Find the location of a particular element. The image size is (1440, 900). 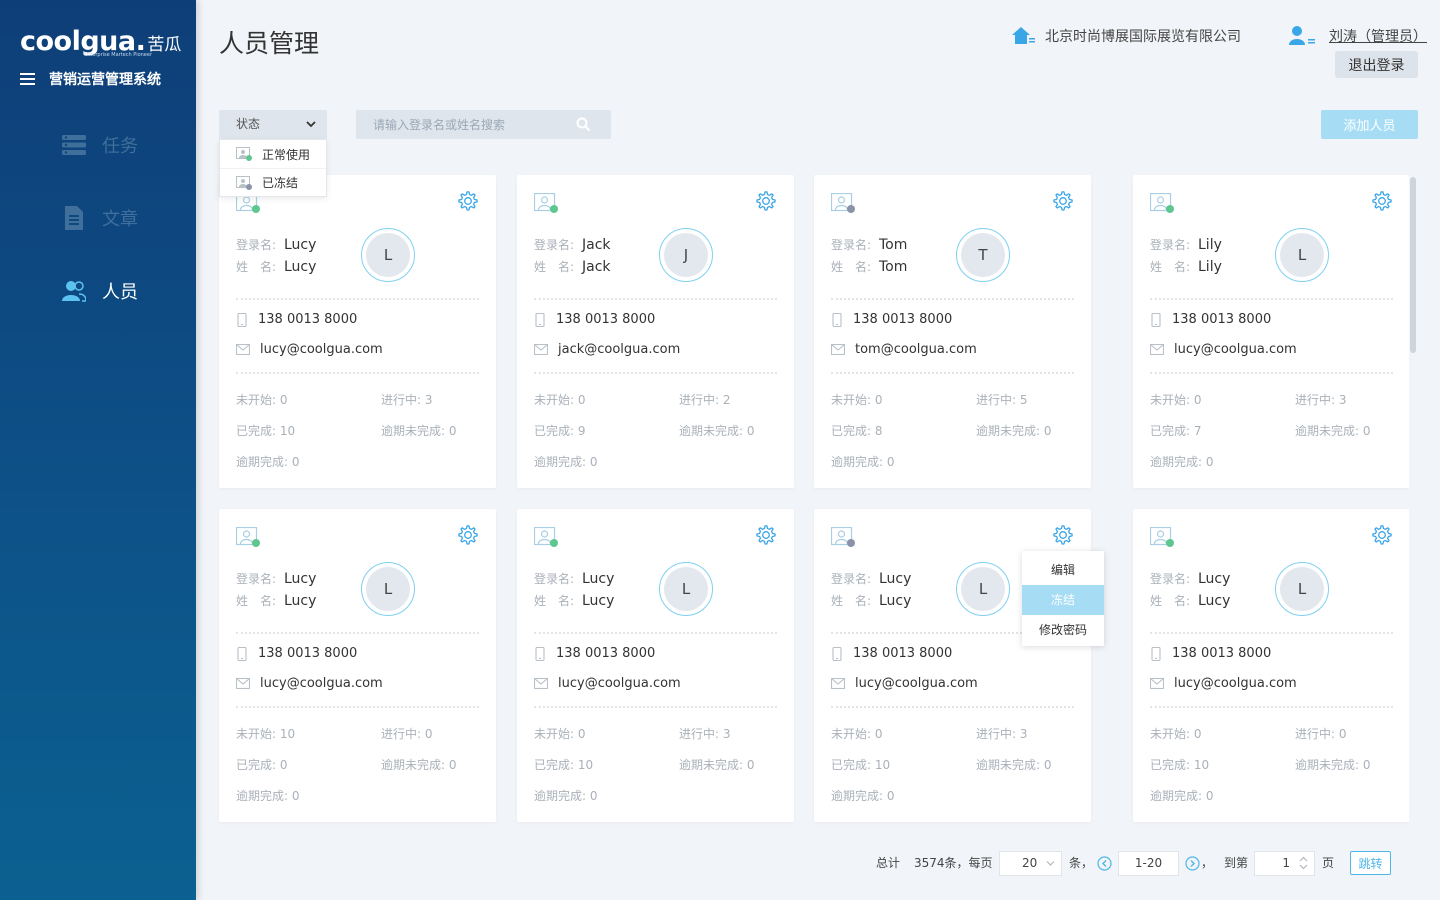

status-option-label: 正常使用 is located at coordinates (286, 154).